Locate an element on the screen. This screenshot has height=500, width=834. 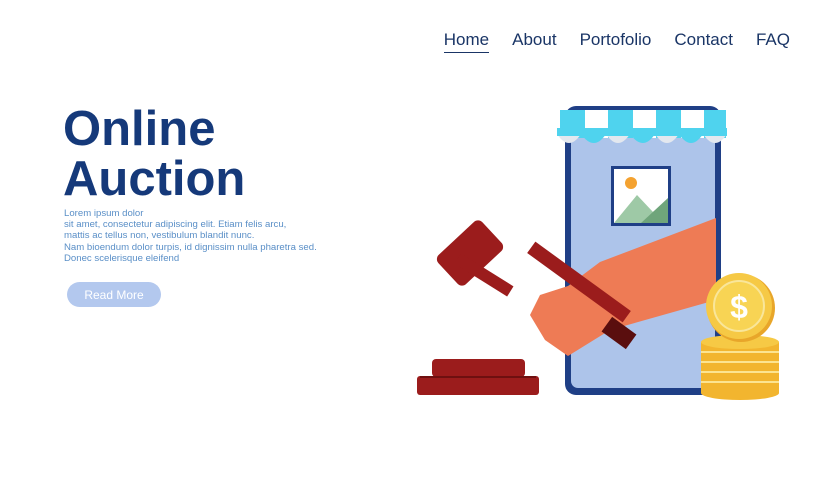
gavel-icon is located at coordinates (536, 285).